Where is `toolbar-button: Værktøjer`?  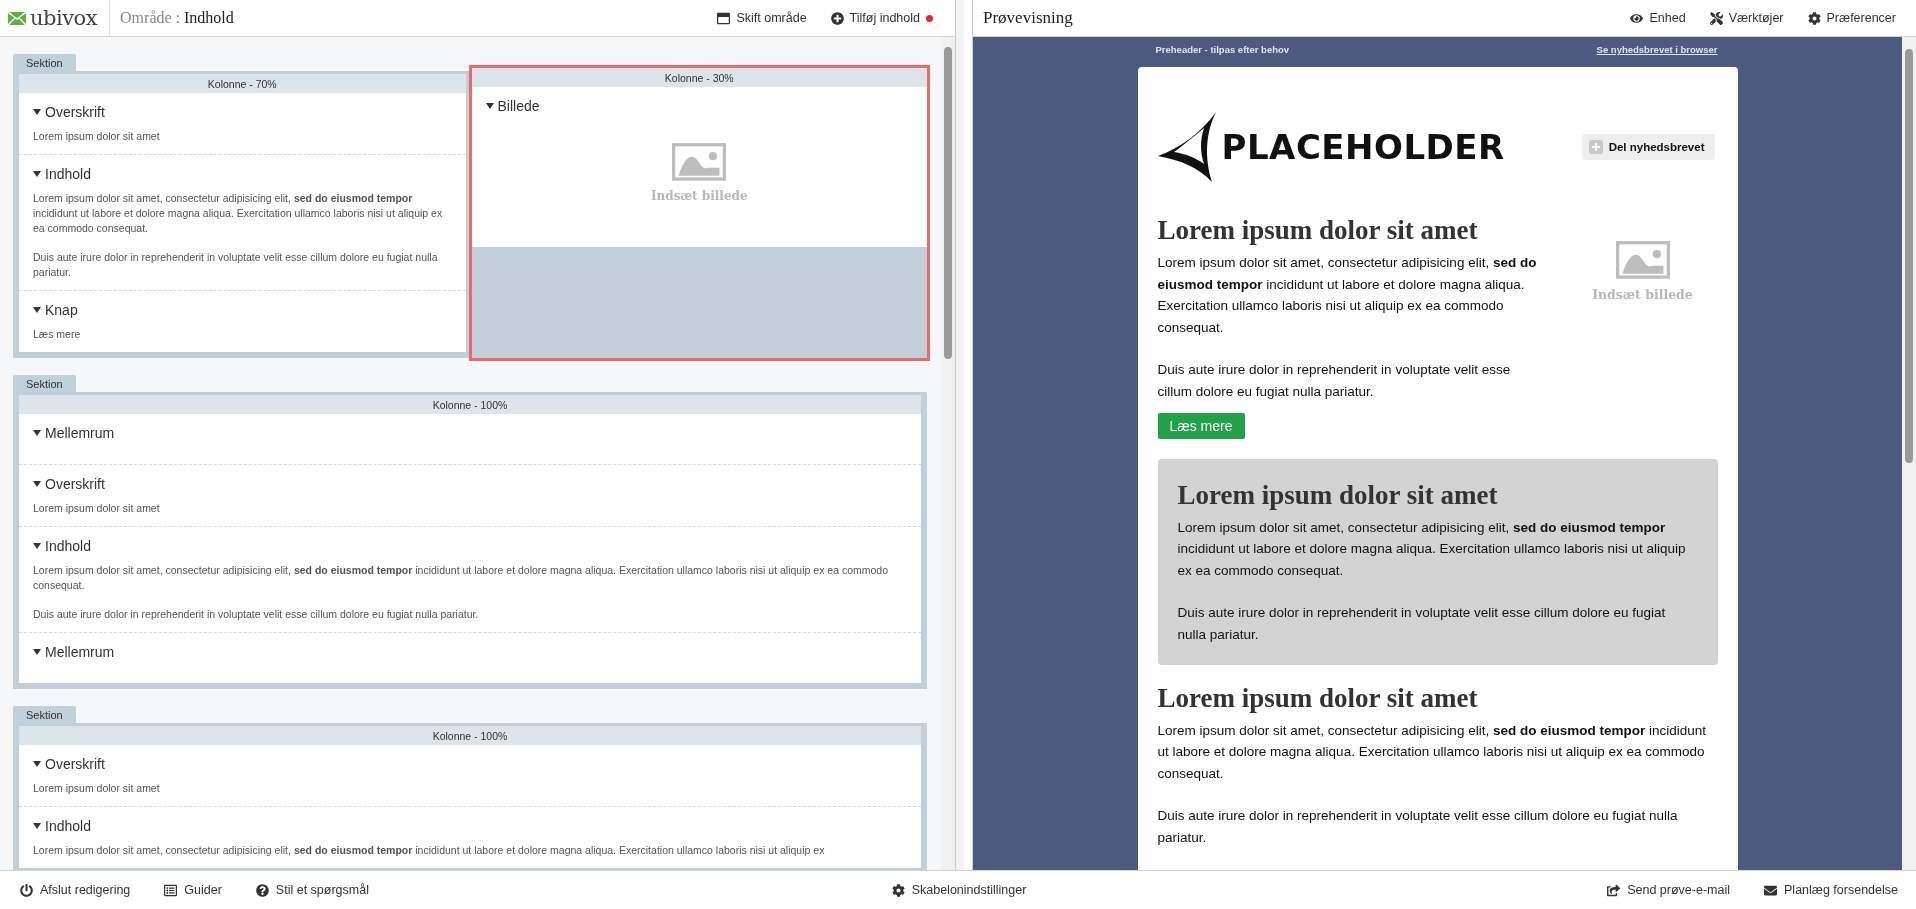 toolbar-button: Værktøjer is located at coordinates (1746, 18).